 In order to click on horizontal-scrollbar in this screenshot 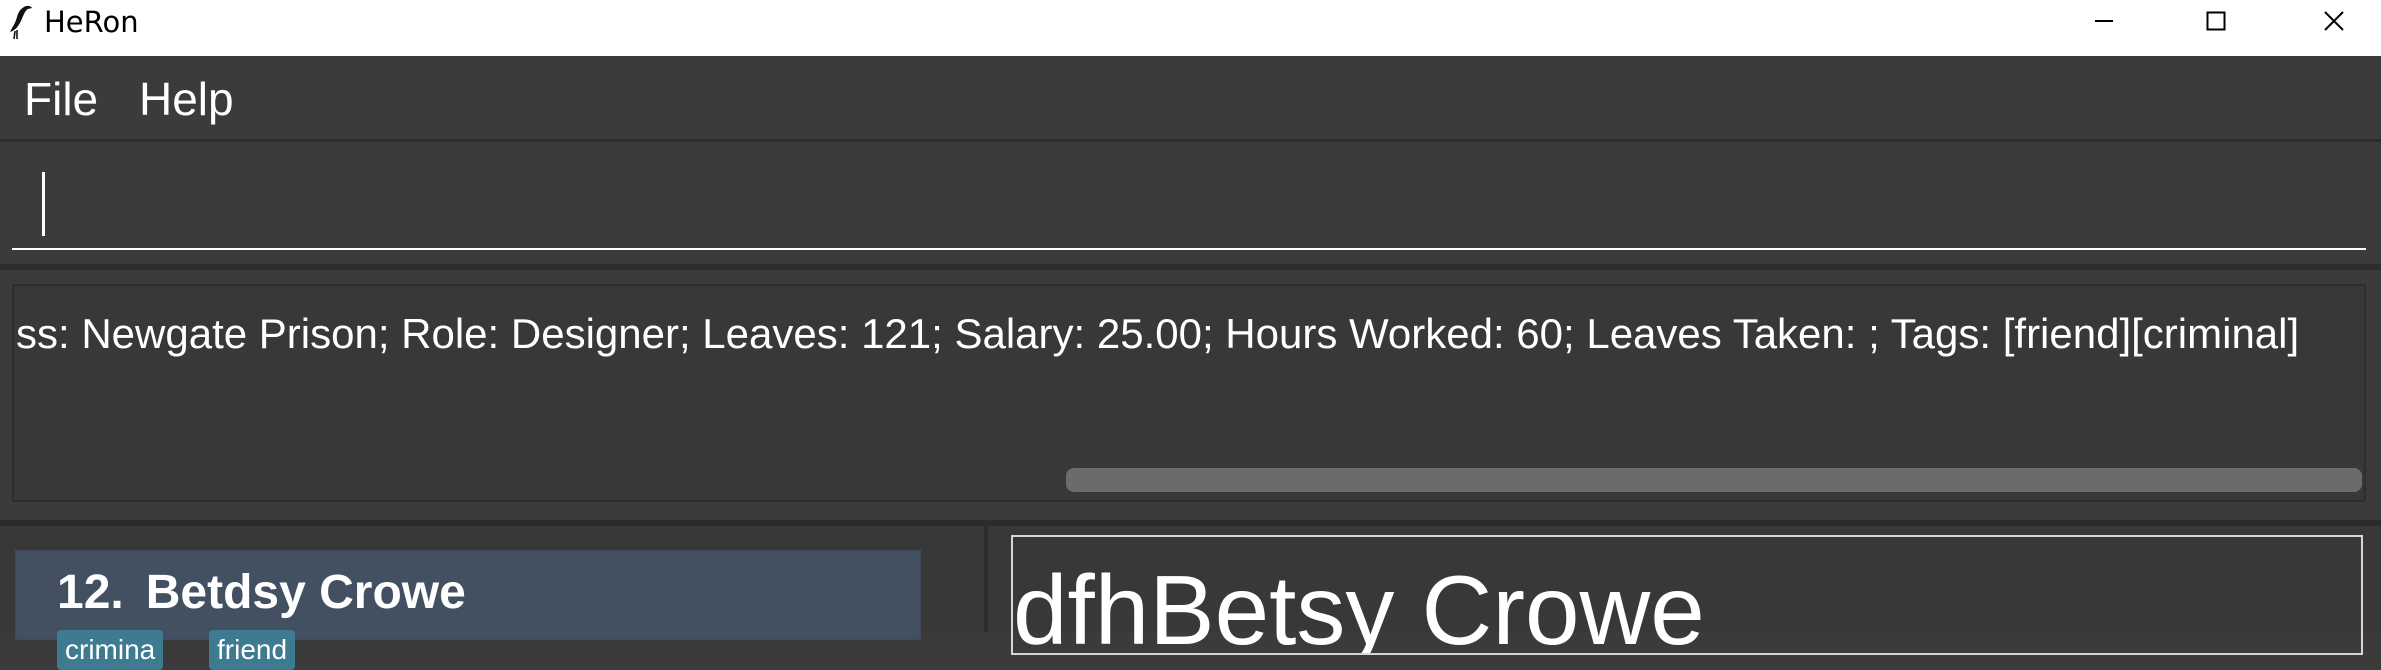, I will do `click(1714, 480)`.